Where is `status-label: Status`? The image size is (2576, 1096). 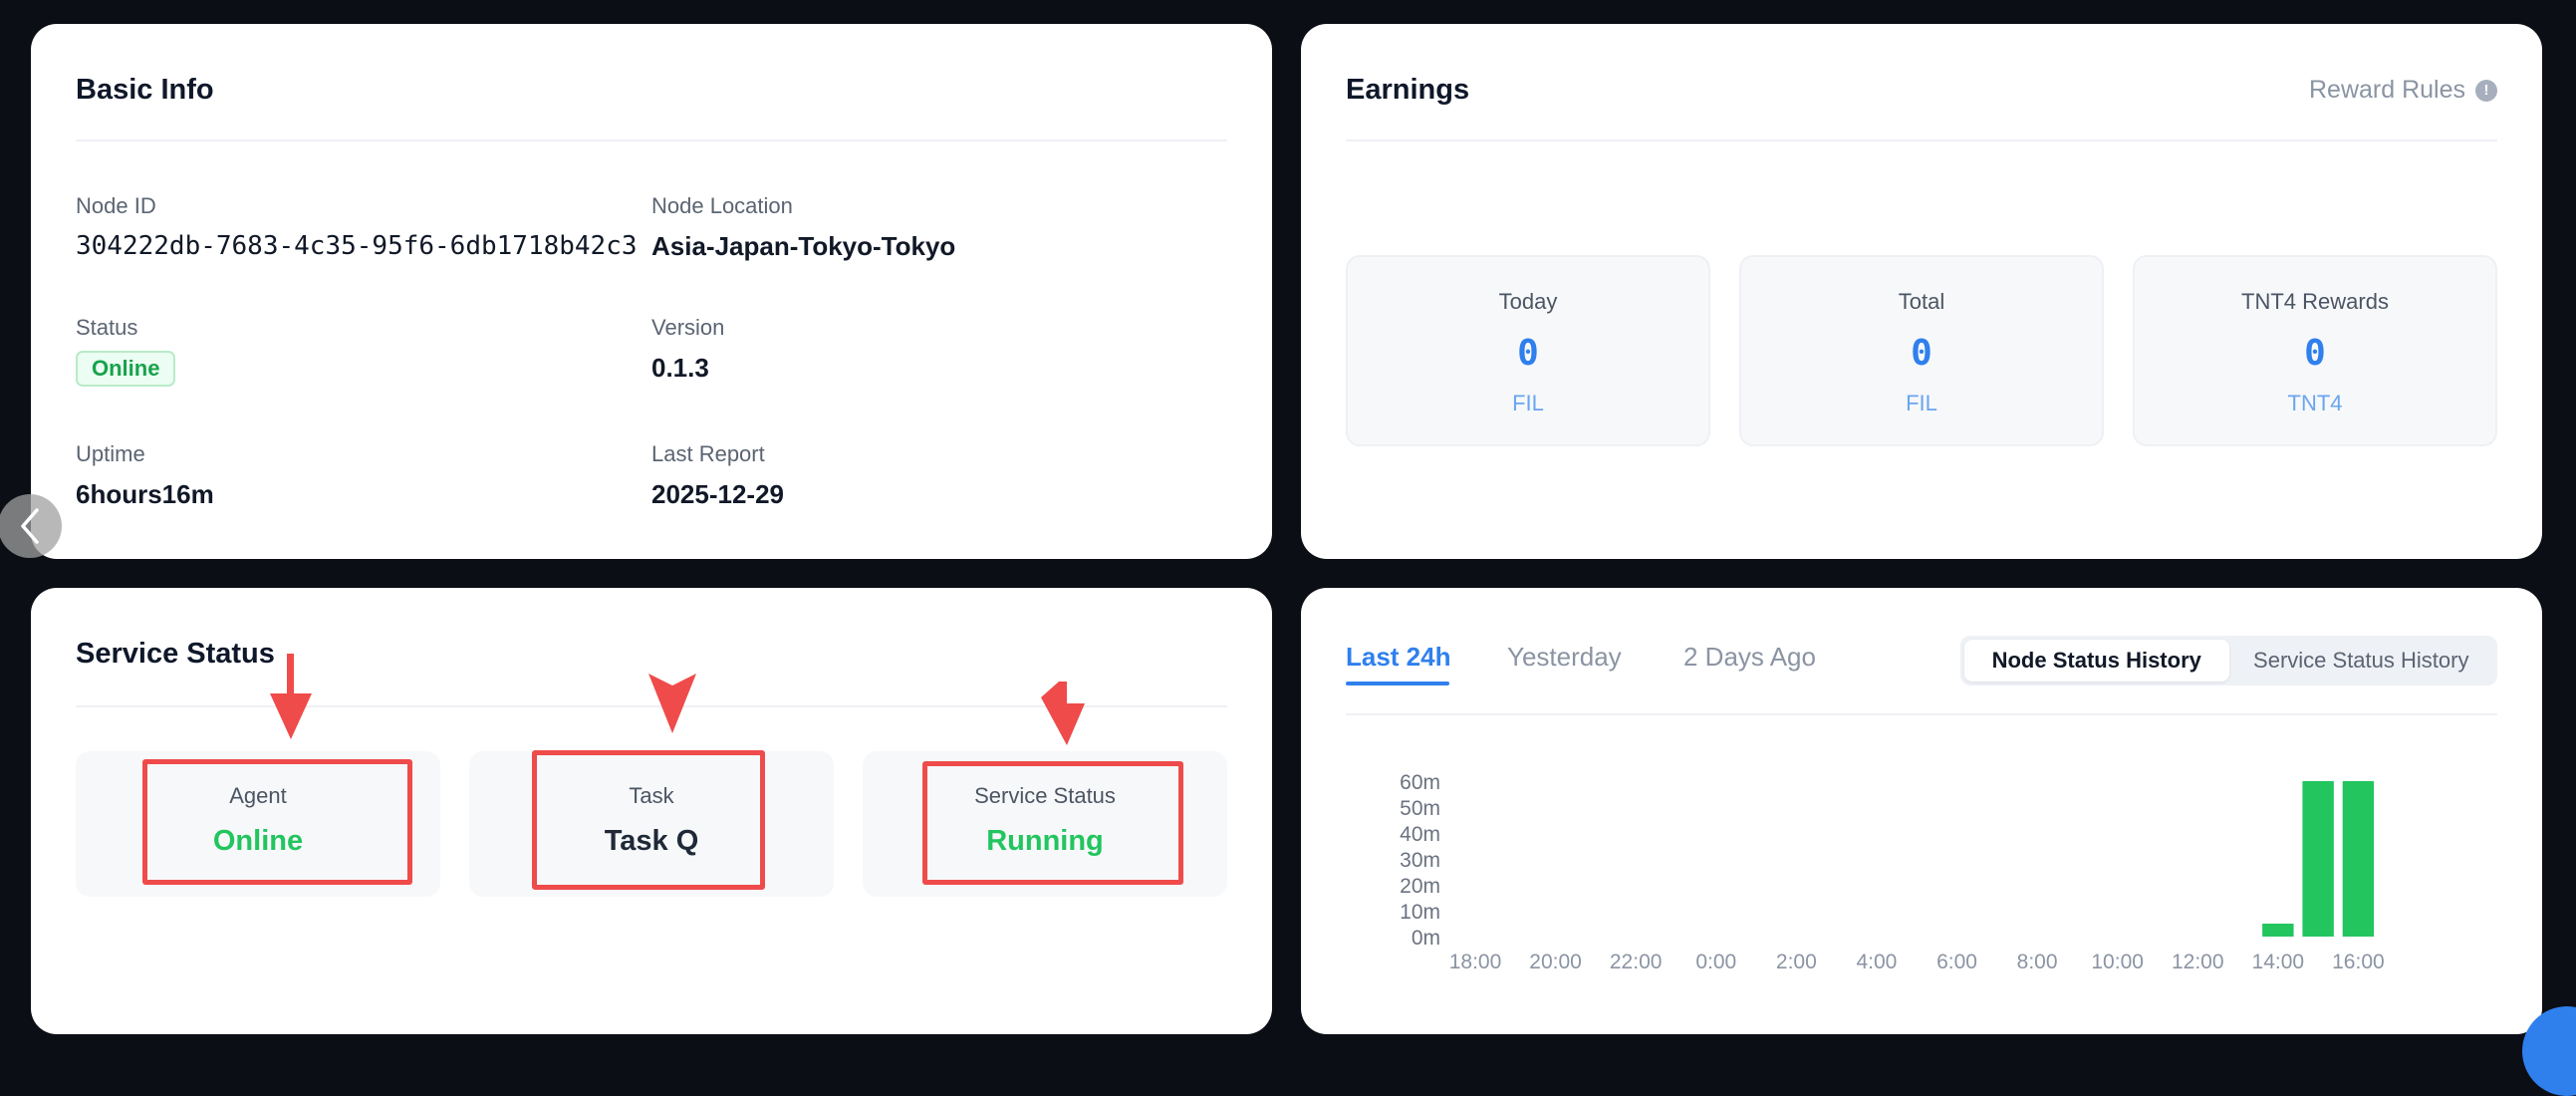 status-label: Status is located at coordinates (107, 327).